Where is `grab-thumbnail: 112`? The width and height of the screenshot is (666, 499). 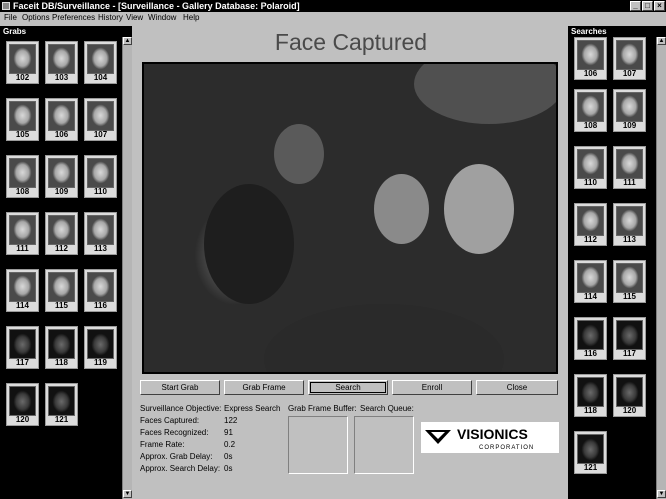 grab-thumbnail: 112 is located at coordinates (61, 233).